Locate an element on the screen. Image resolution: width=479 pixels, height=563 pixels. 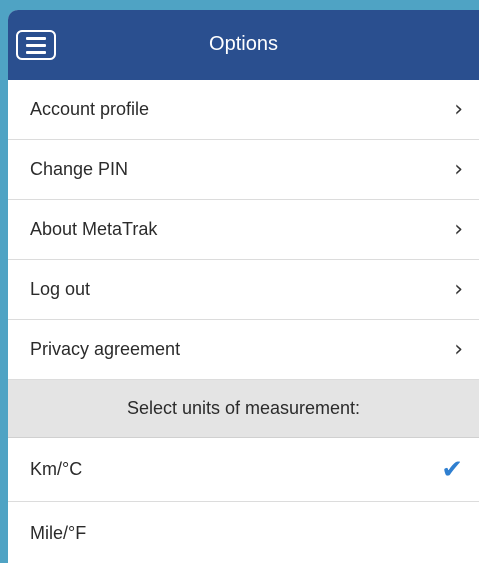
menu-item-label: Log out is located at coordinates (60, 289).